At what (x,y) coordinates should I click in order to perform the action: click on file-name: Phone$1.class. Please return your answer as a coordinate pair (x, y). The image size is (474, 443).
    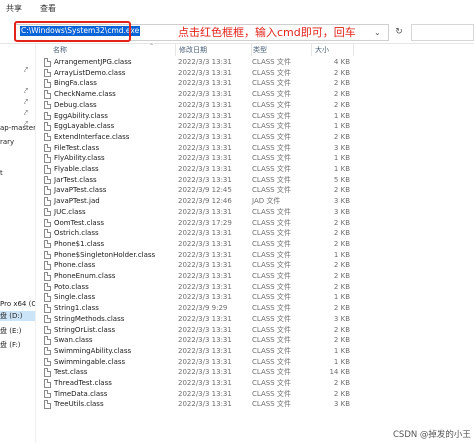
    Looking at the image, I should click on (79, 243).